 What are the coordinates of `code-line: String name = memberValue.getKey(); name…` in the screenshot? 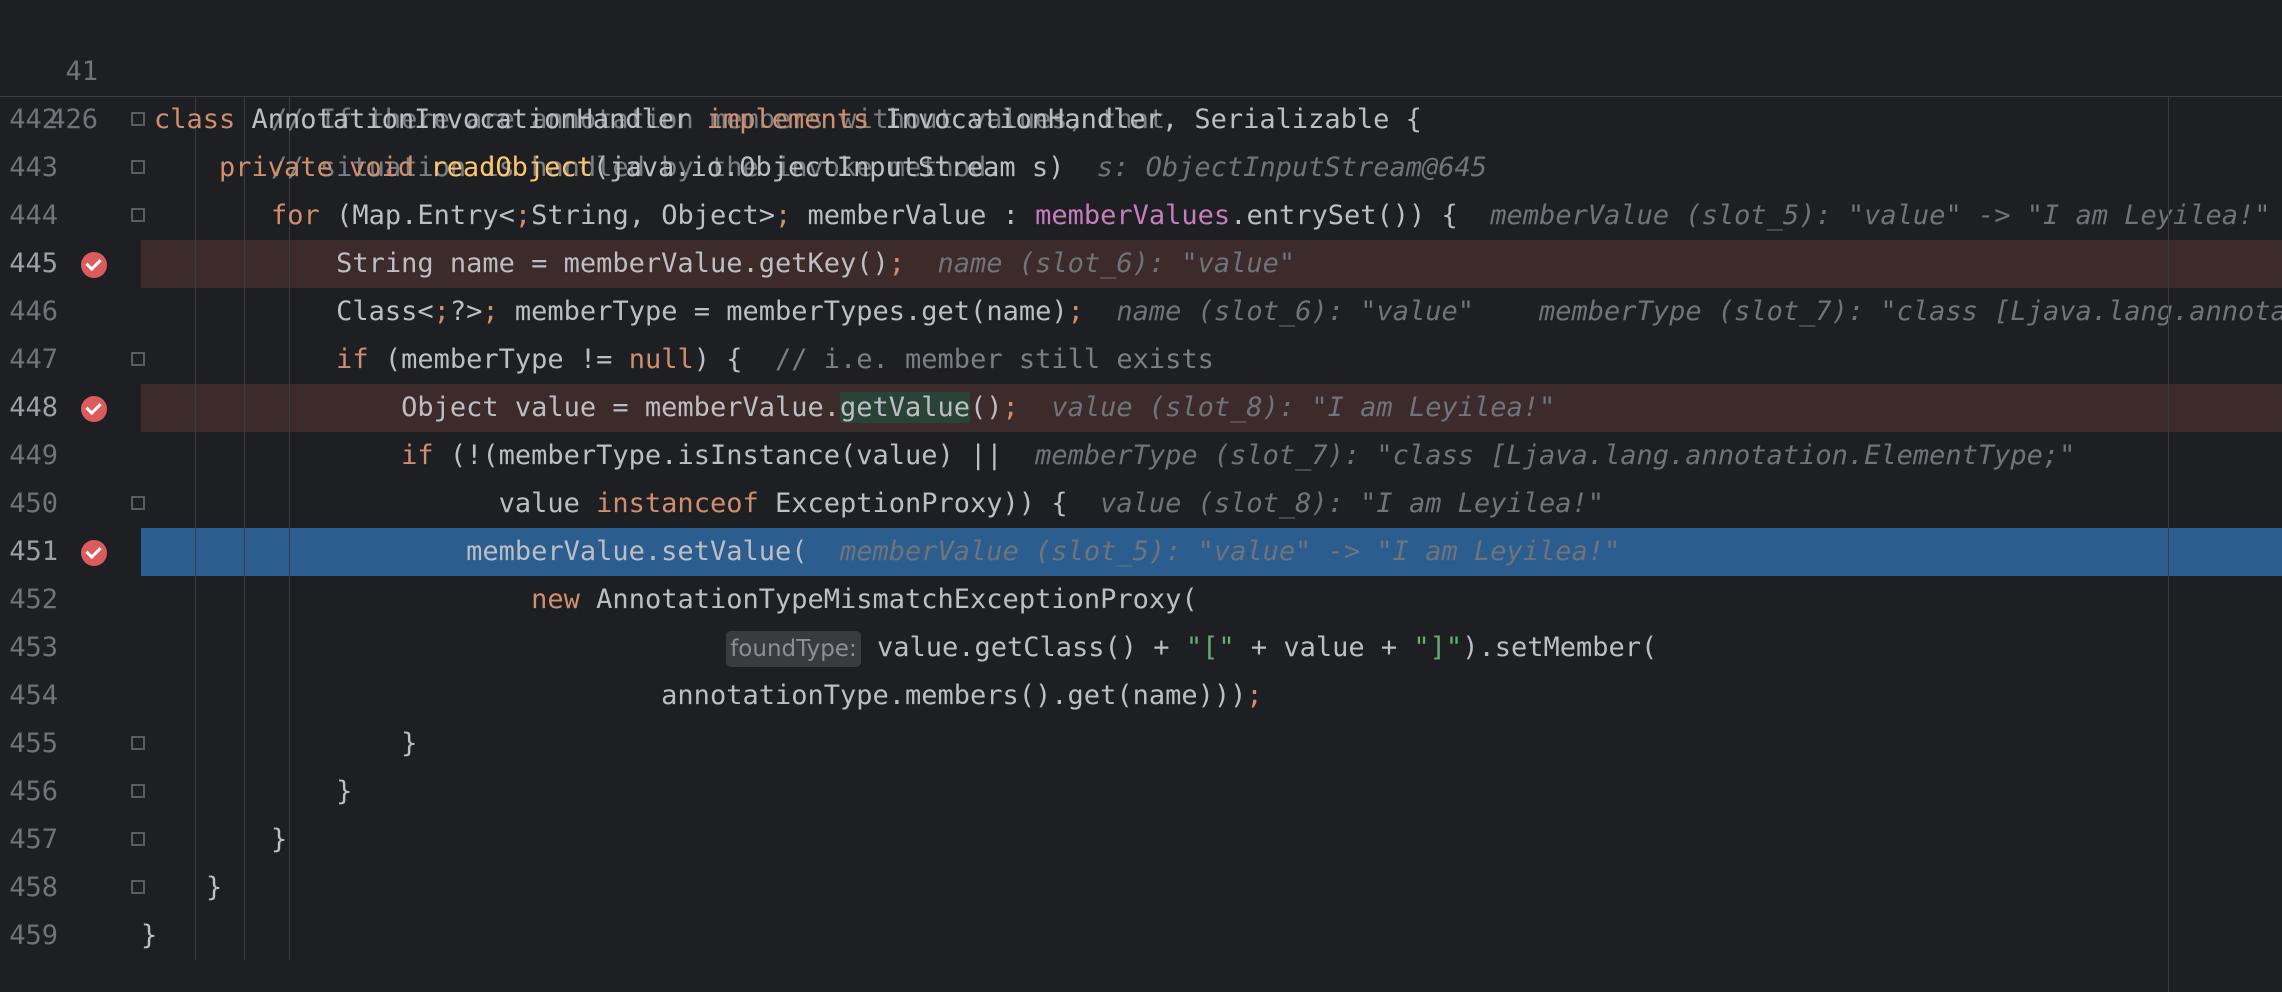 It's located at (1211, 264).